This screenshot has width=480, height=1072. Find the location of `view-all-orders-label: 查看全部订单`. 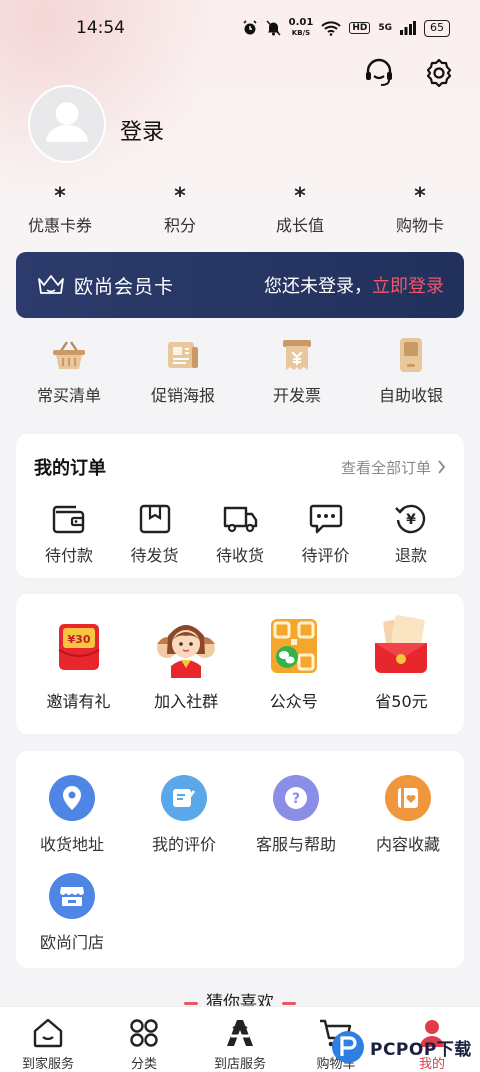

view-all-orders-label: 查看全部订单 is located at coordinates (385, 467).